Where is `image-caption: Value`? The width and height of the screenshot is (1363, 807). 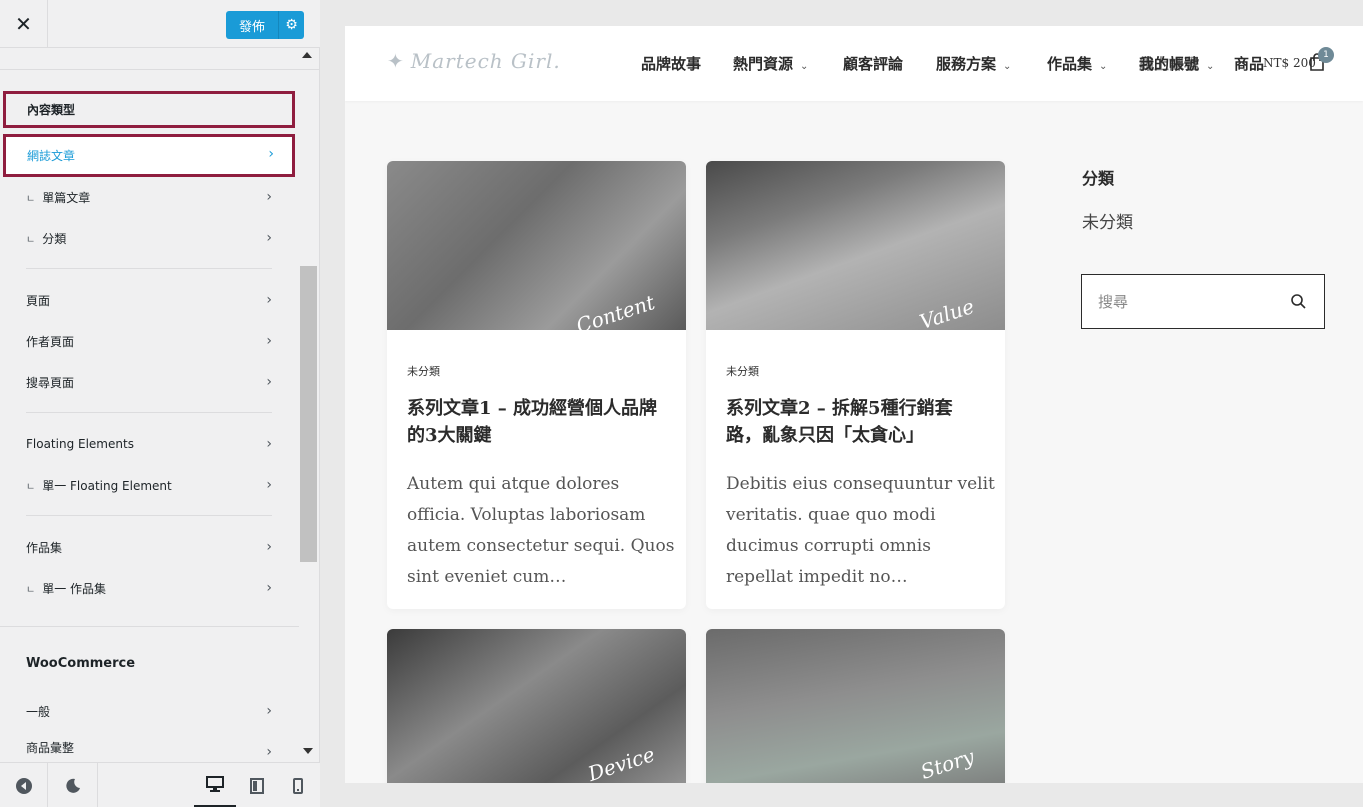 image-caption: Value is located at coordinates (947, 311).